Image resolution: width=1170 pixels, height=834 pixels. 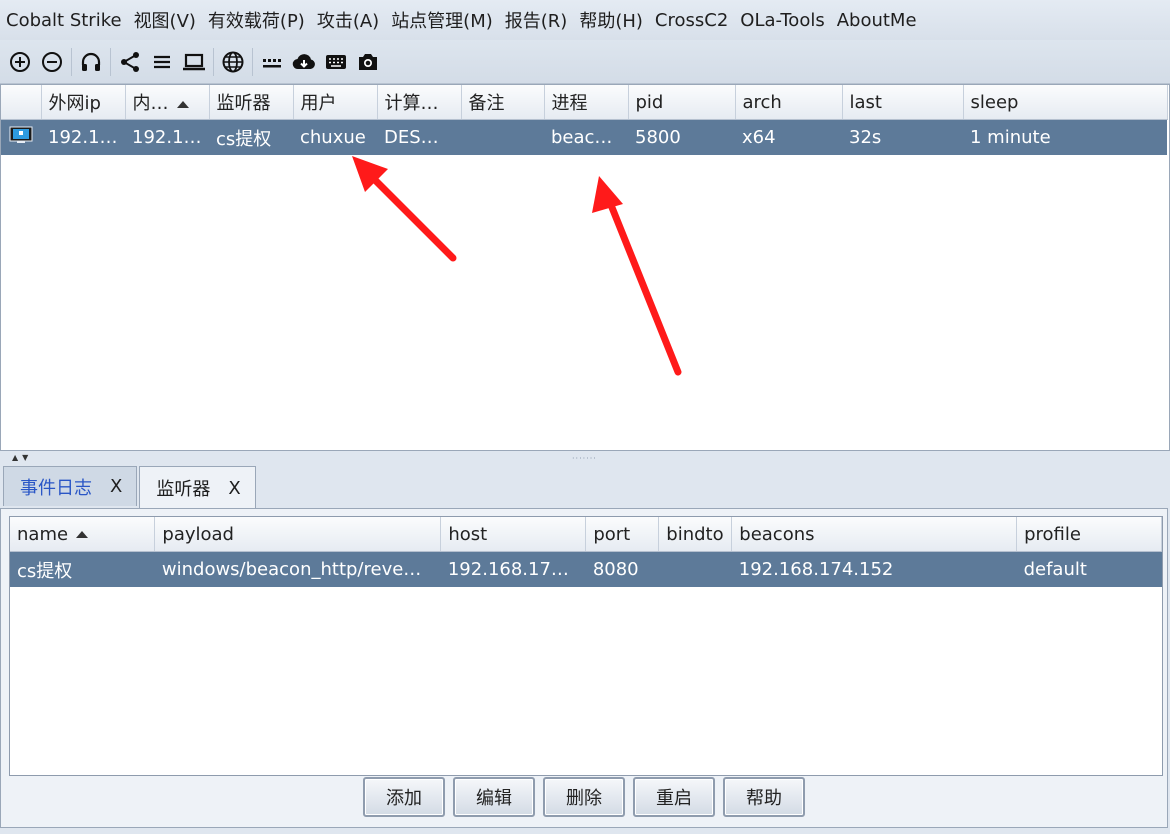 What do you see at coordinates (256, 20) in the screenshot?
I see `menu-payloads: 有效载荷(P)` at bounding box center [256, 20].